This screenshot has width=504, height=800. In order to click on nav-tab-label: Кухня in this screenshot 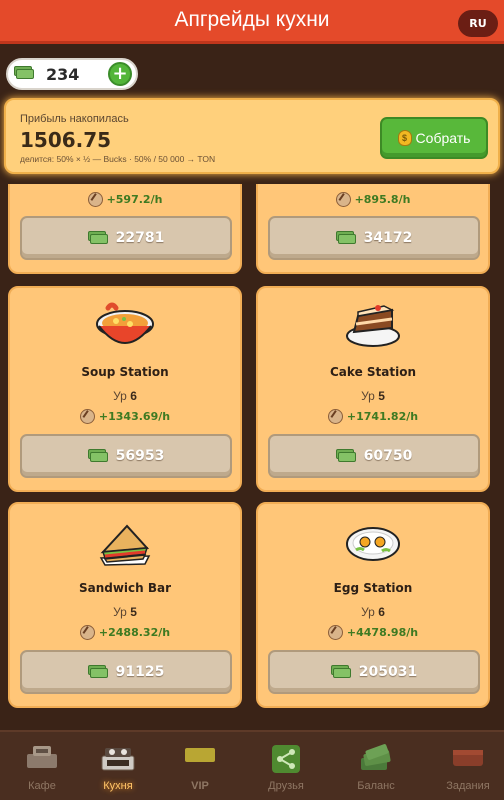, I will do `click(118, 786)`.